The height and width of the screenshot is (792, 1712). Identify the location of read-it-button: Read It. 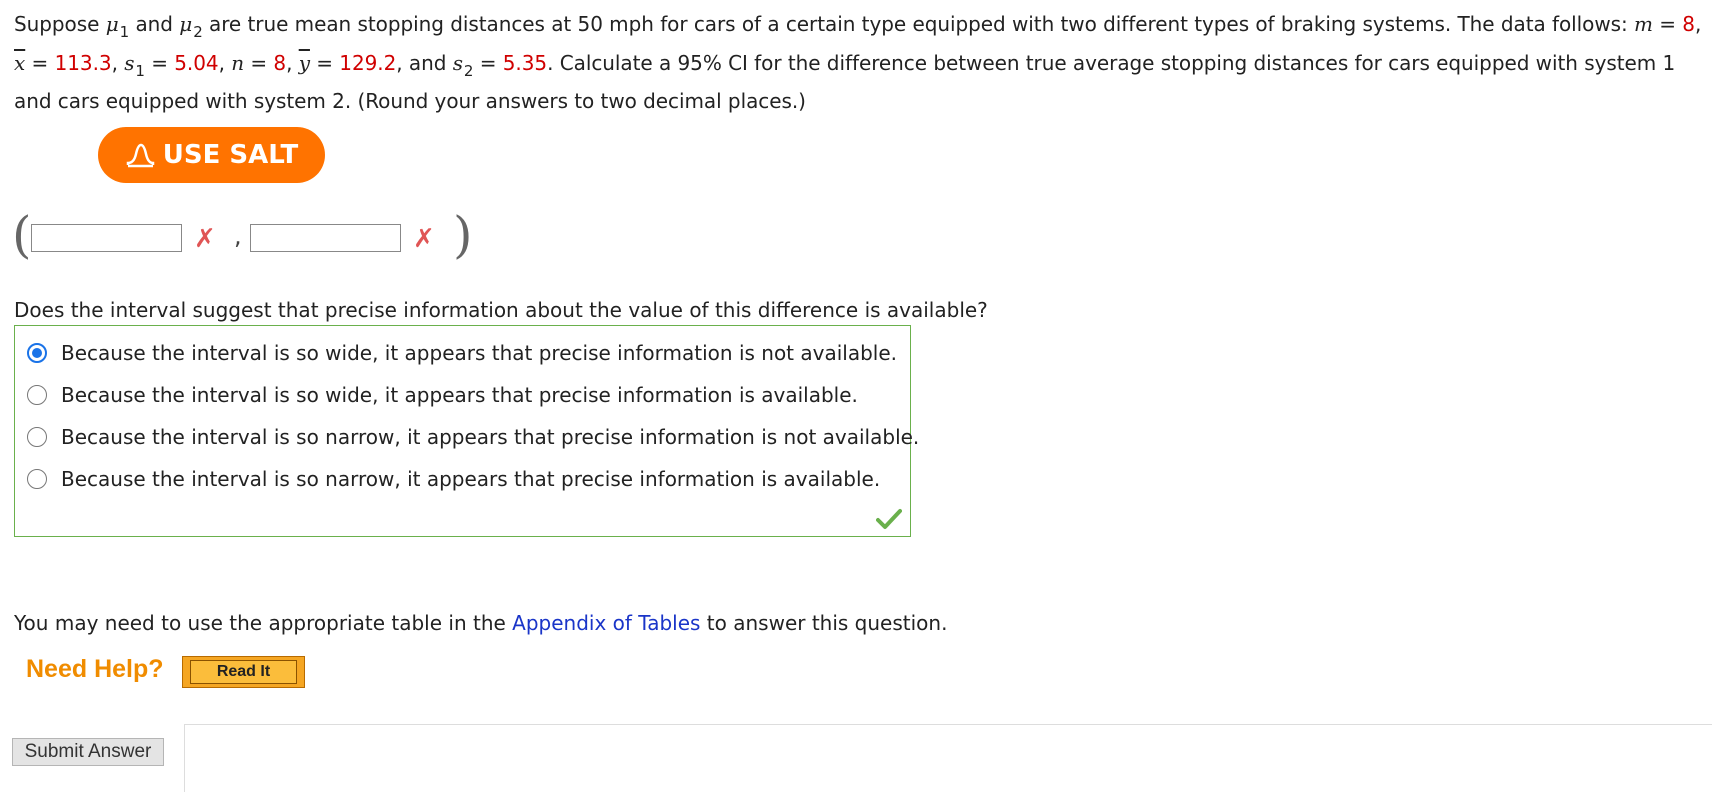
(243, 672).